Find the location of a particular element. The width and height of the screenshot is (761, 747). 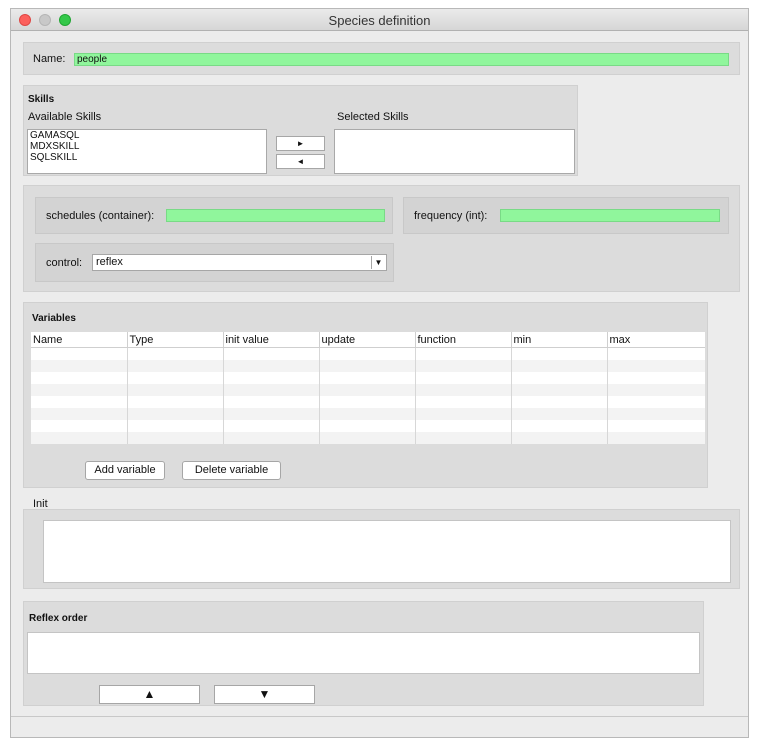

chevron-down-icon: ▼ is located at coordinates (378, 262).